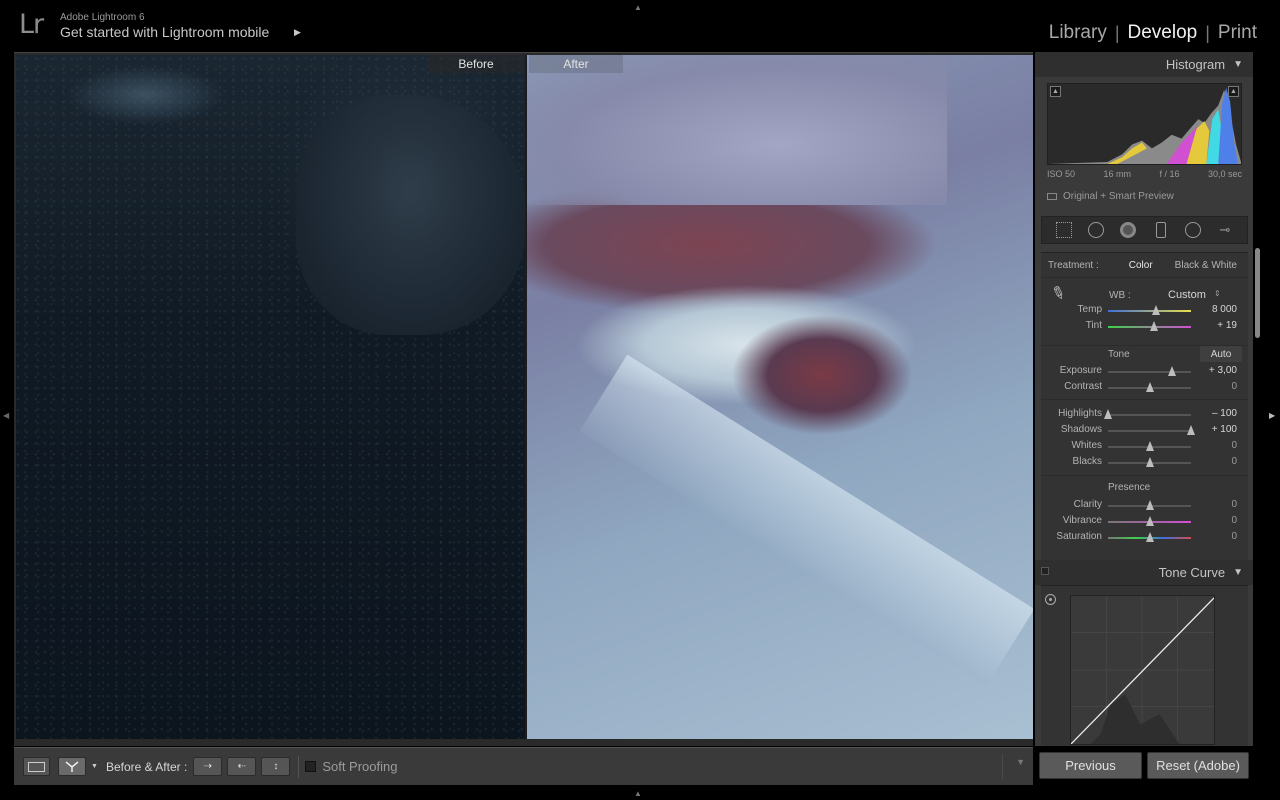 This screenshot has width=1280, height=800. Describe the element at coordinates (6, 415) in the screenshot. I see `left-panel-toggle-icon: ◀` at that location.